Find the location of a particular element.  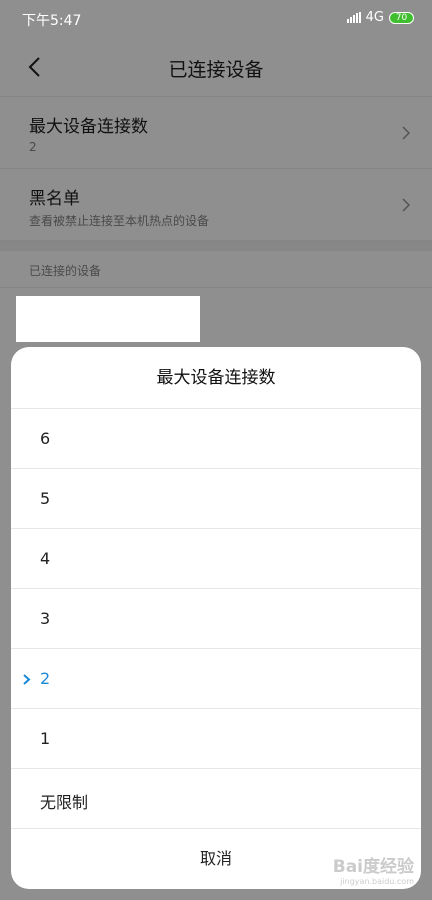

setting-blacklist: 黑名单 查看被禁止连接至本机热点的设备 is located at coordinates (216, 204).